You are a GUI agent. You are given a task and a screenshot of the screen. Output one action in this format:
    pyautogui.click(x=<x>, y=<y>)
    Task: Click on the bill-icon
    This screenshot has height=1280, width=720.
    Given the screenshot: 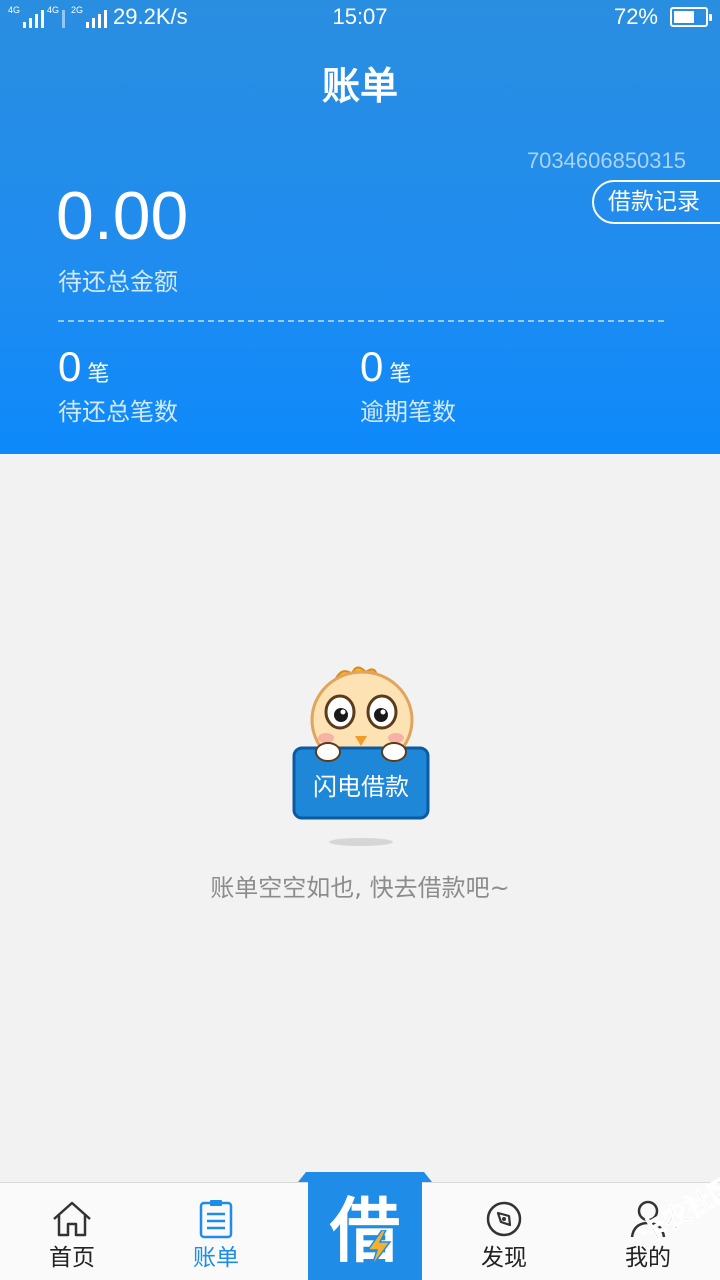 What is the action you would take?
    pyautogui.click(x=216, y=1219)
    